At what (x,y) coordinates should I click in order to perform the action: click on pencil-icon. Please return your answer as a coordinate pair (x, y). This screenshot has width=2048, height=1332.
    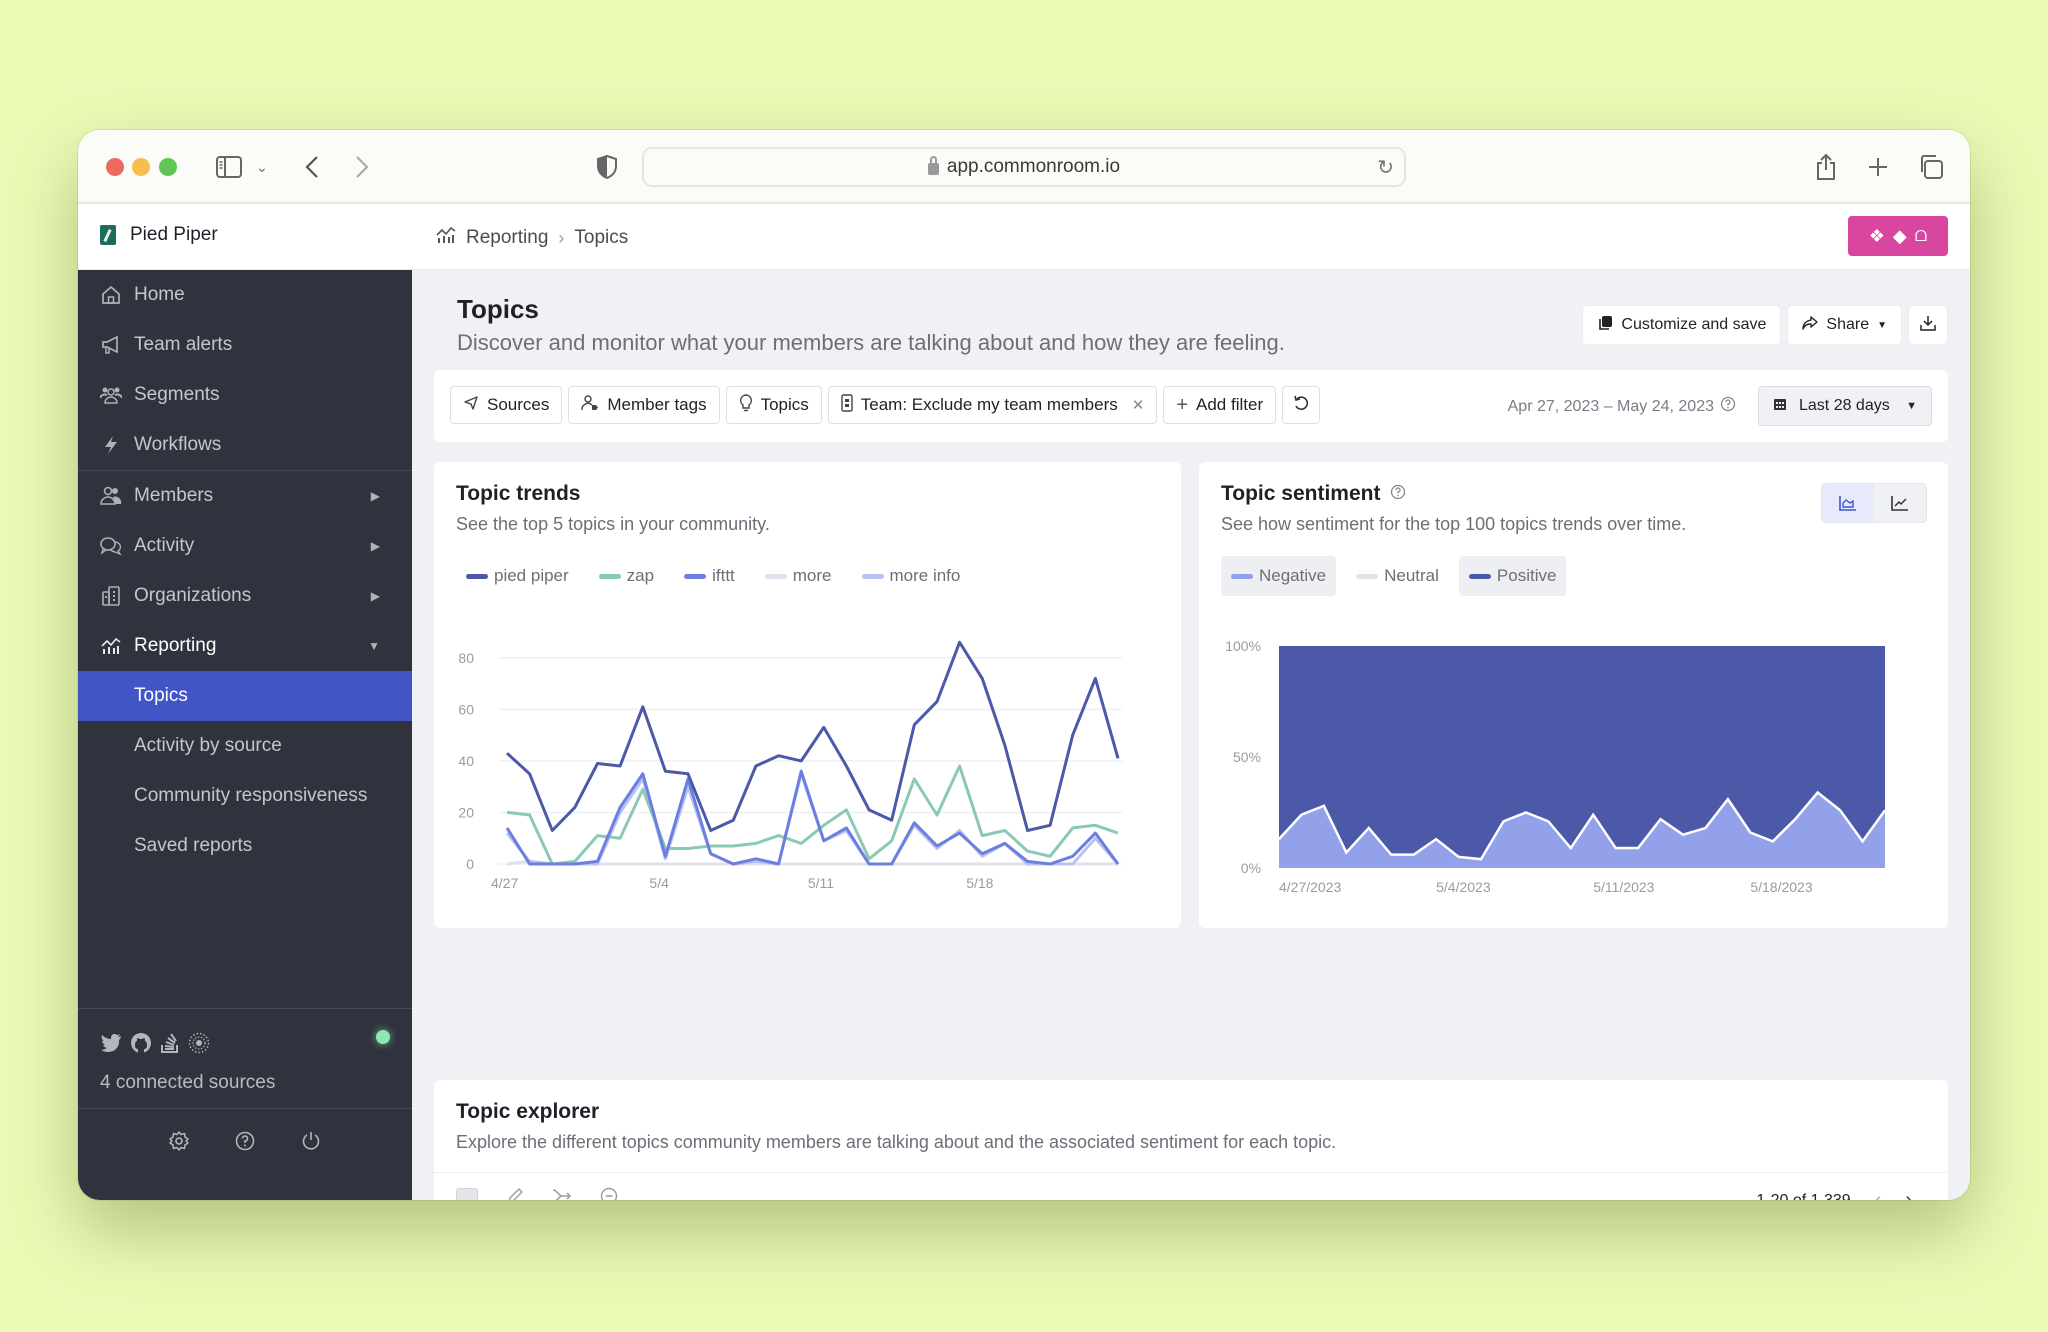
    Looking at the image, I should click on (515, 1193).